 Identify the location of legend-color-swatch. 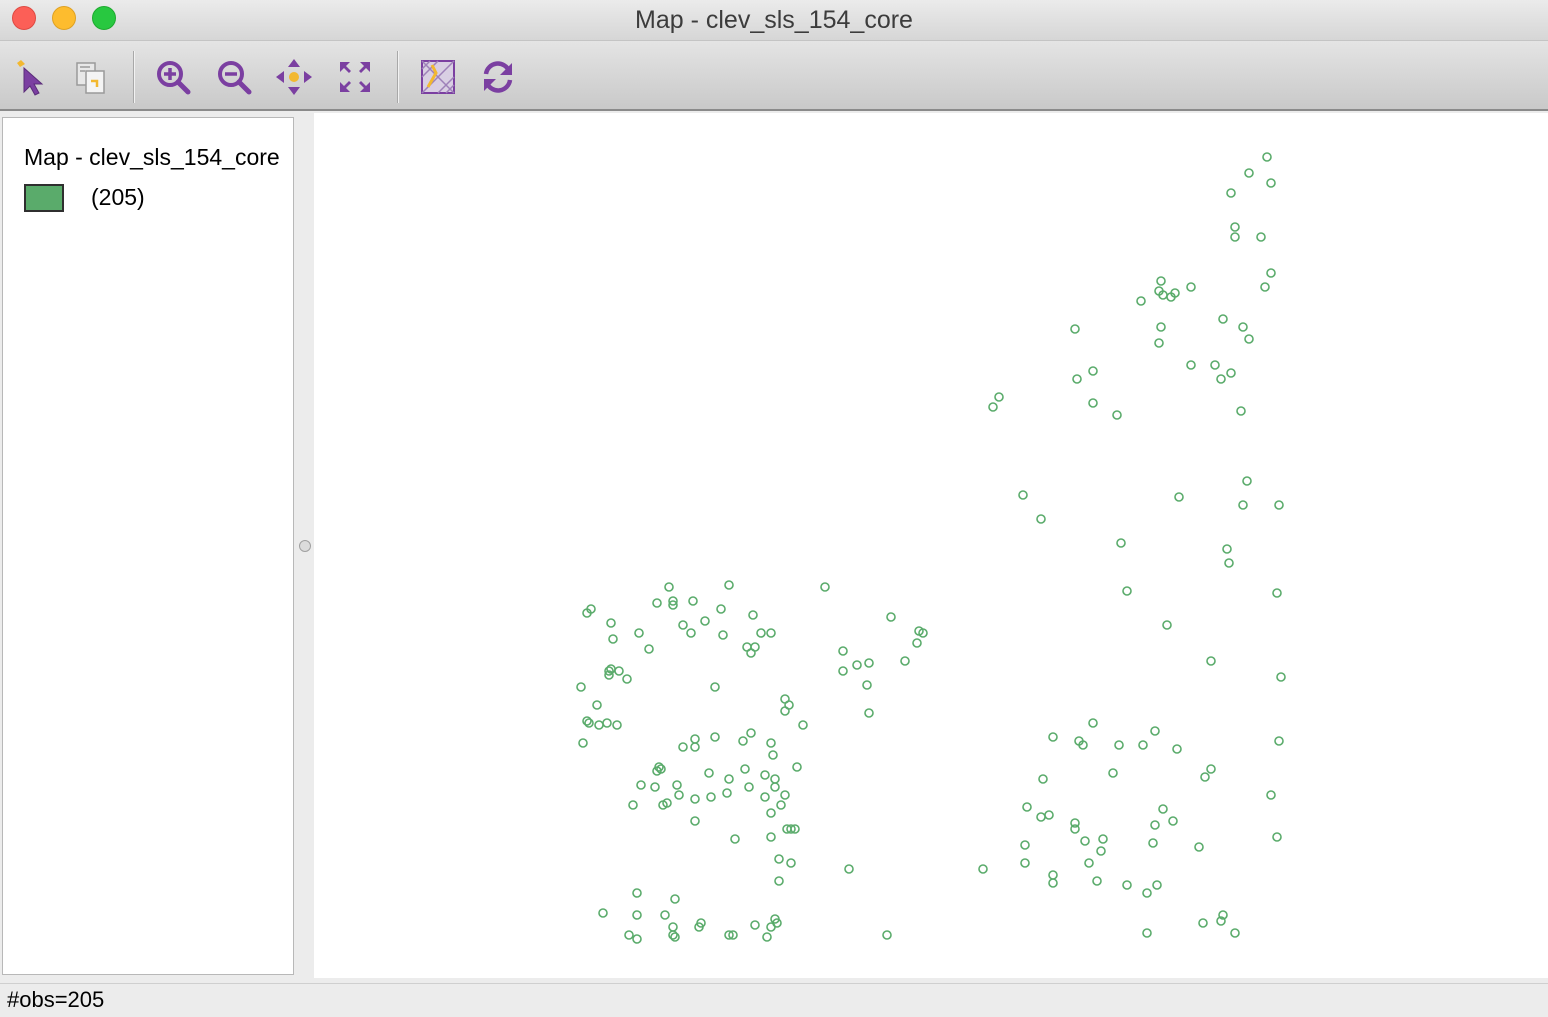
(44, 198).